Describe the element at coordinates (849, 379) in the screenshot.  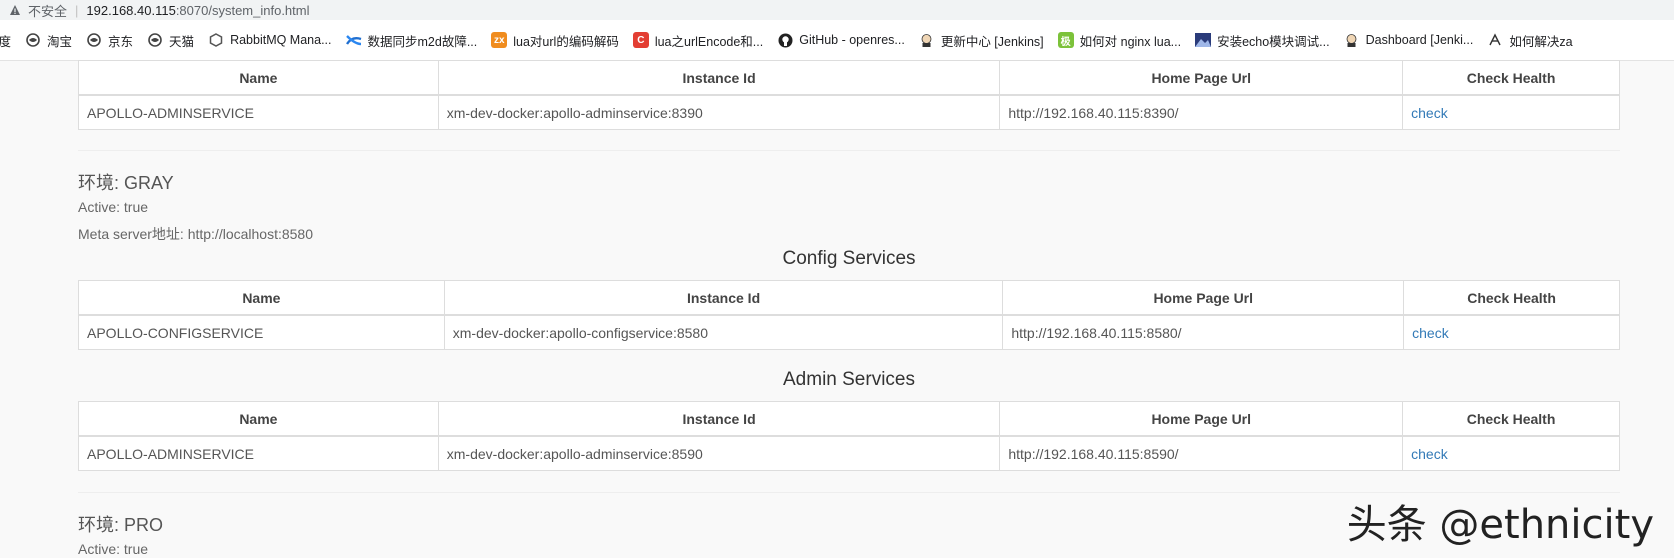
I see `admin-services-title: Admin Services` at that location.